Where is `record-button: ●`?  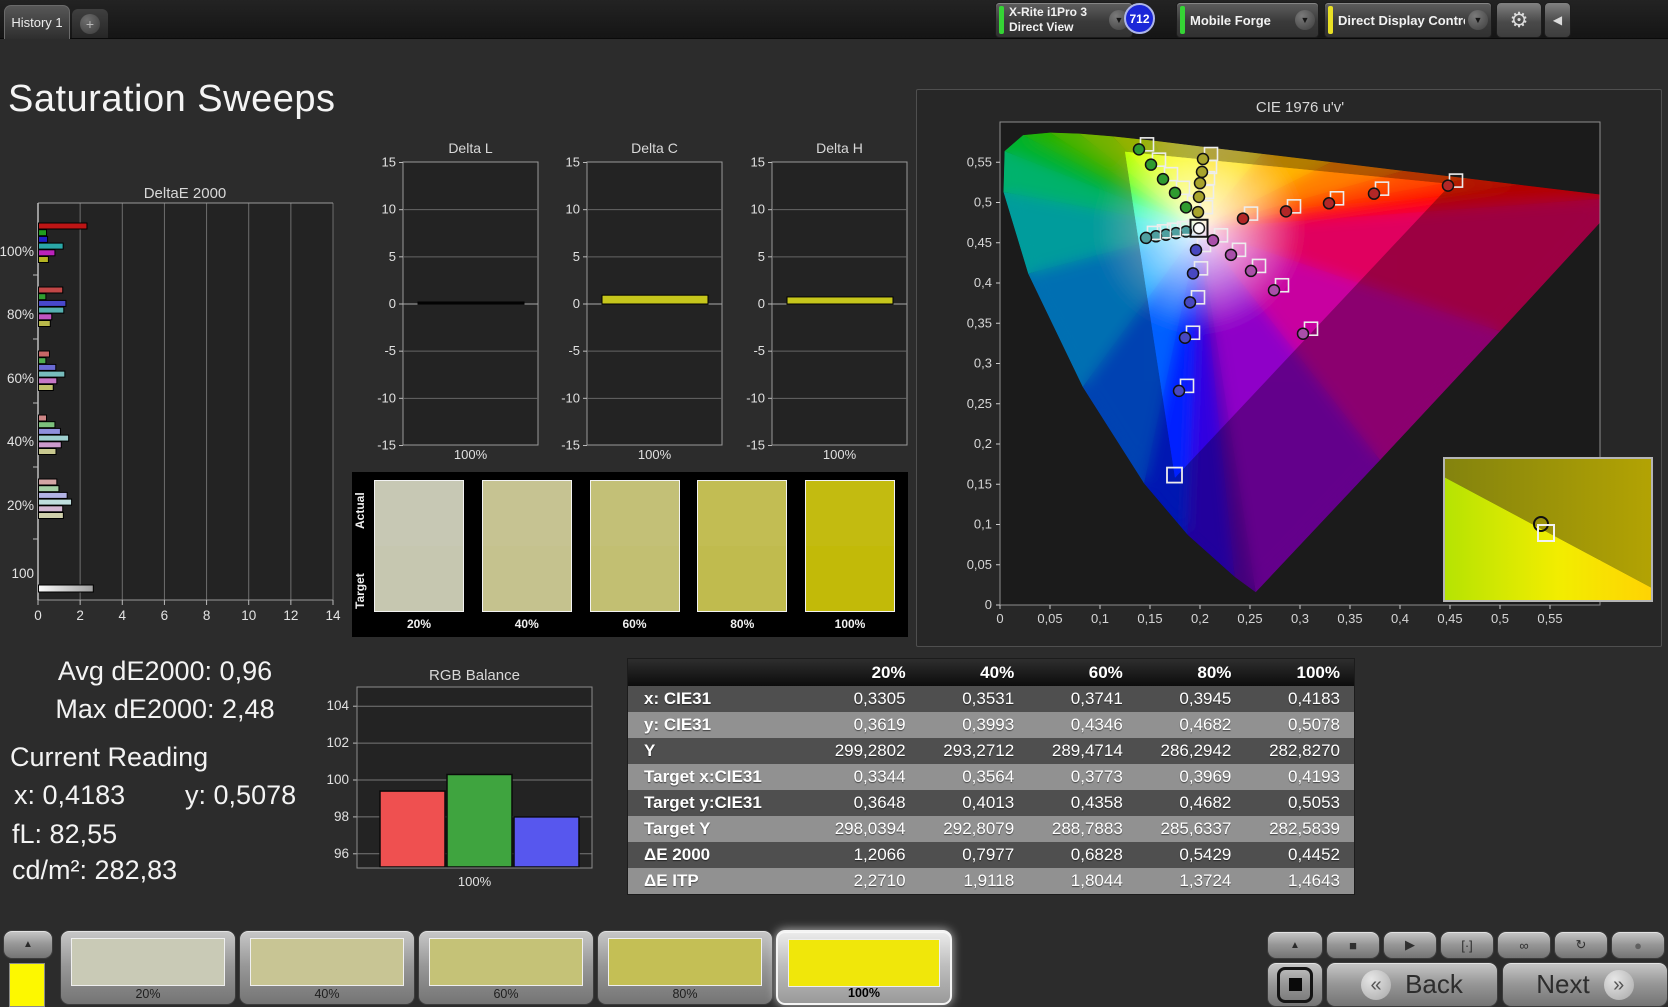 record-button: ● is located at coordinates (1638, 945).